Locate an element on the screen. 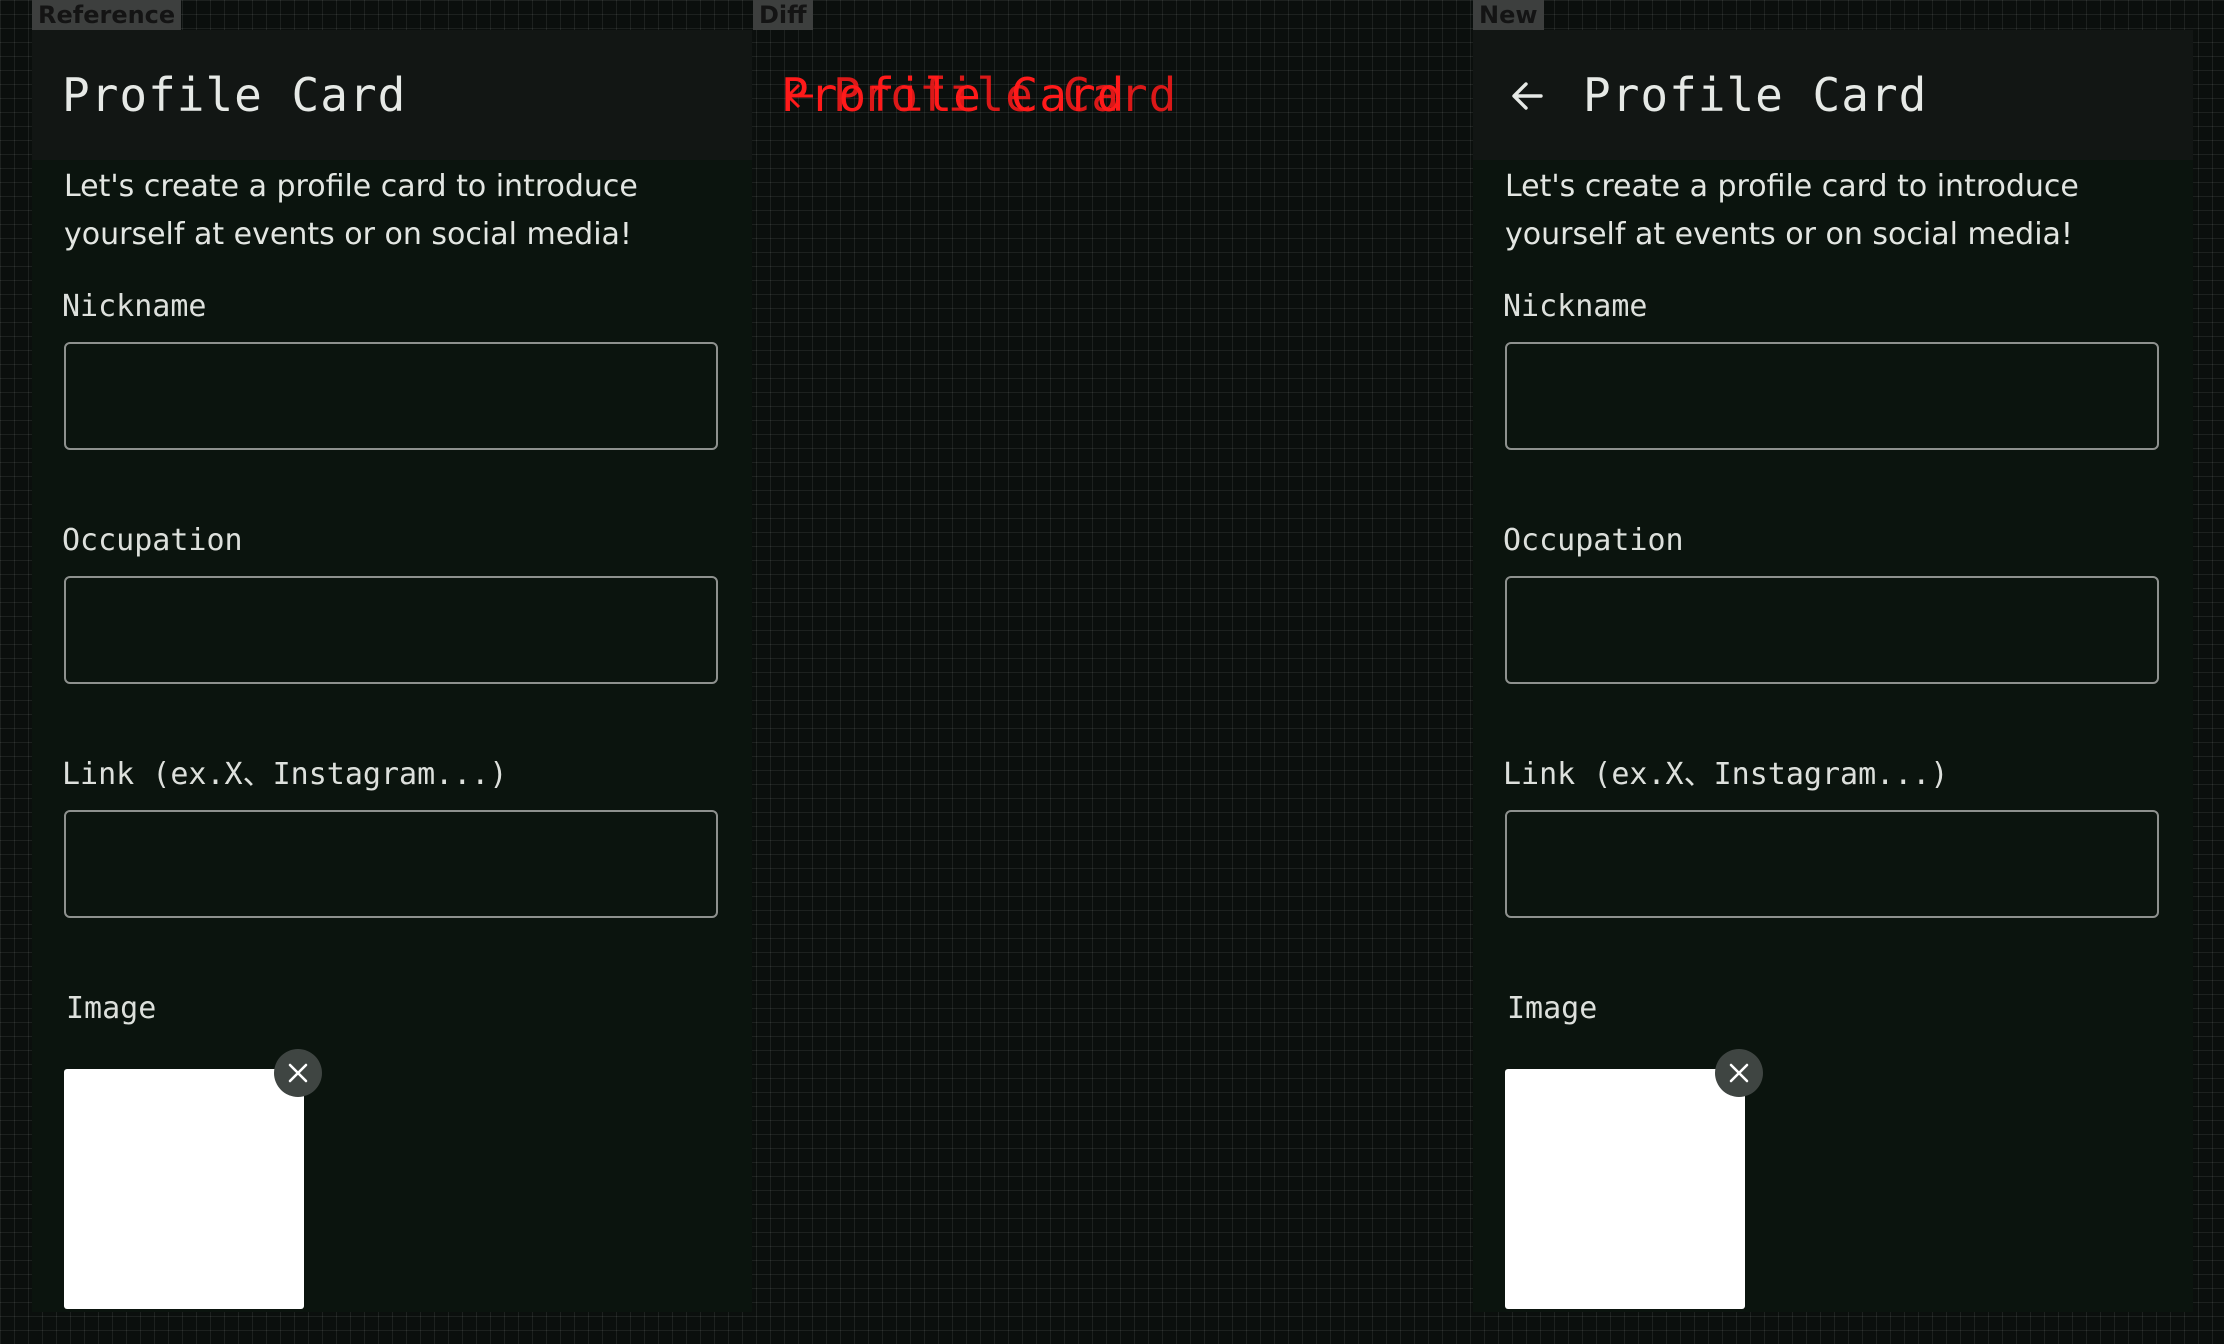 Image resolution: width=2224 pixels, height=1344 pixels. diff-arrow-back-icon is located at coordinates (799, 96).